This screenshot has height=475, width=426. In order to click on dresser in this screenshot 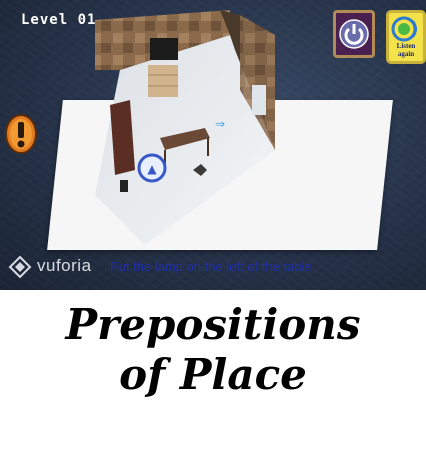, I will do `click(163, 81)`.